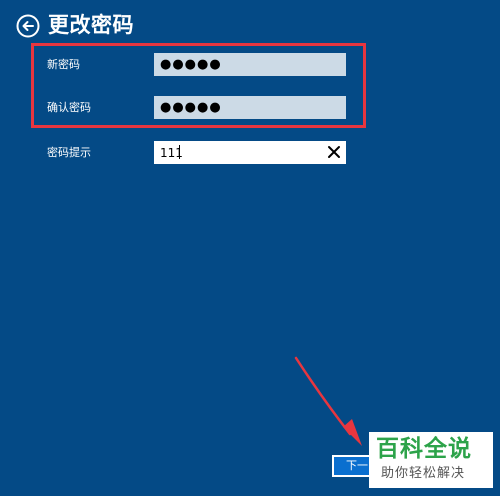 This screenshot has width=500, height=496. I want to click on text-caret, so click(179, 152).